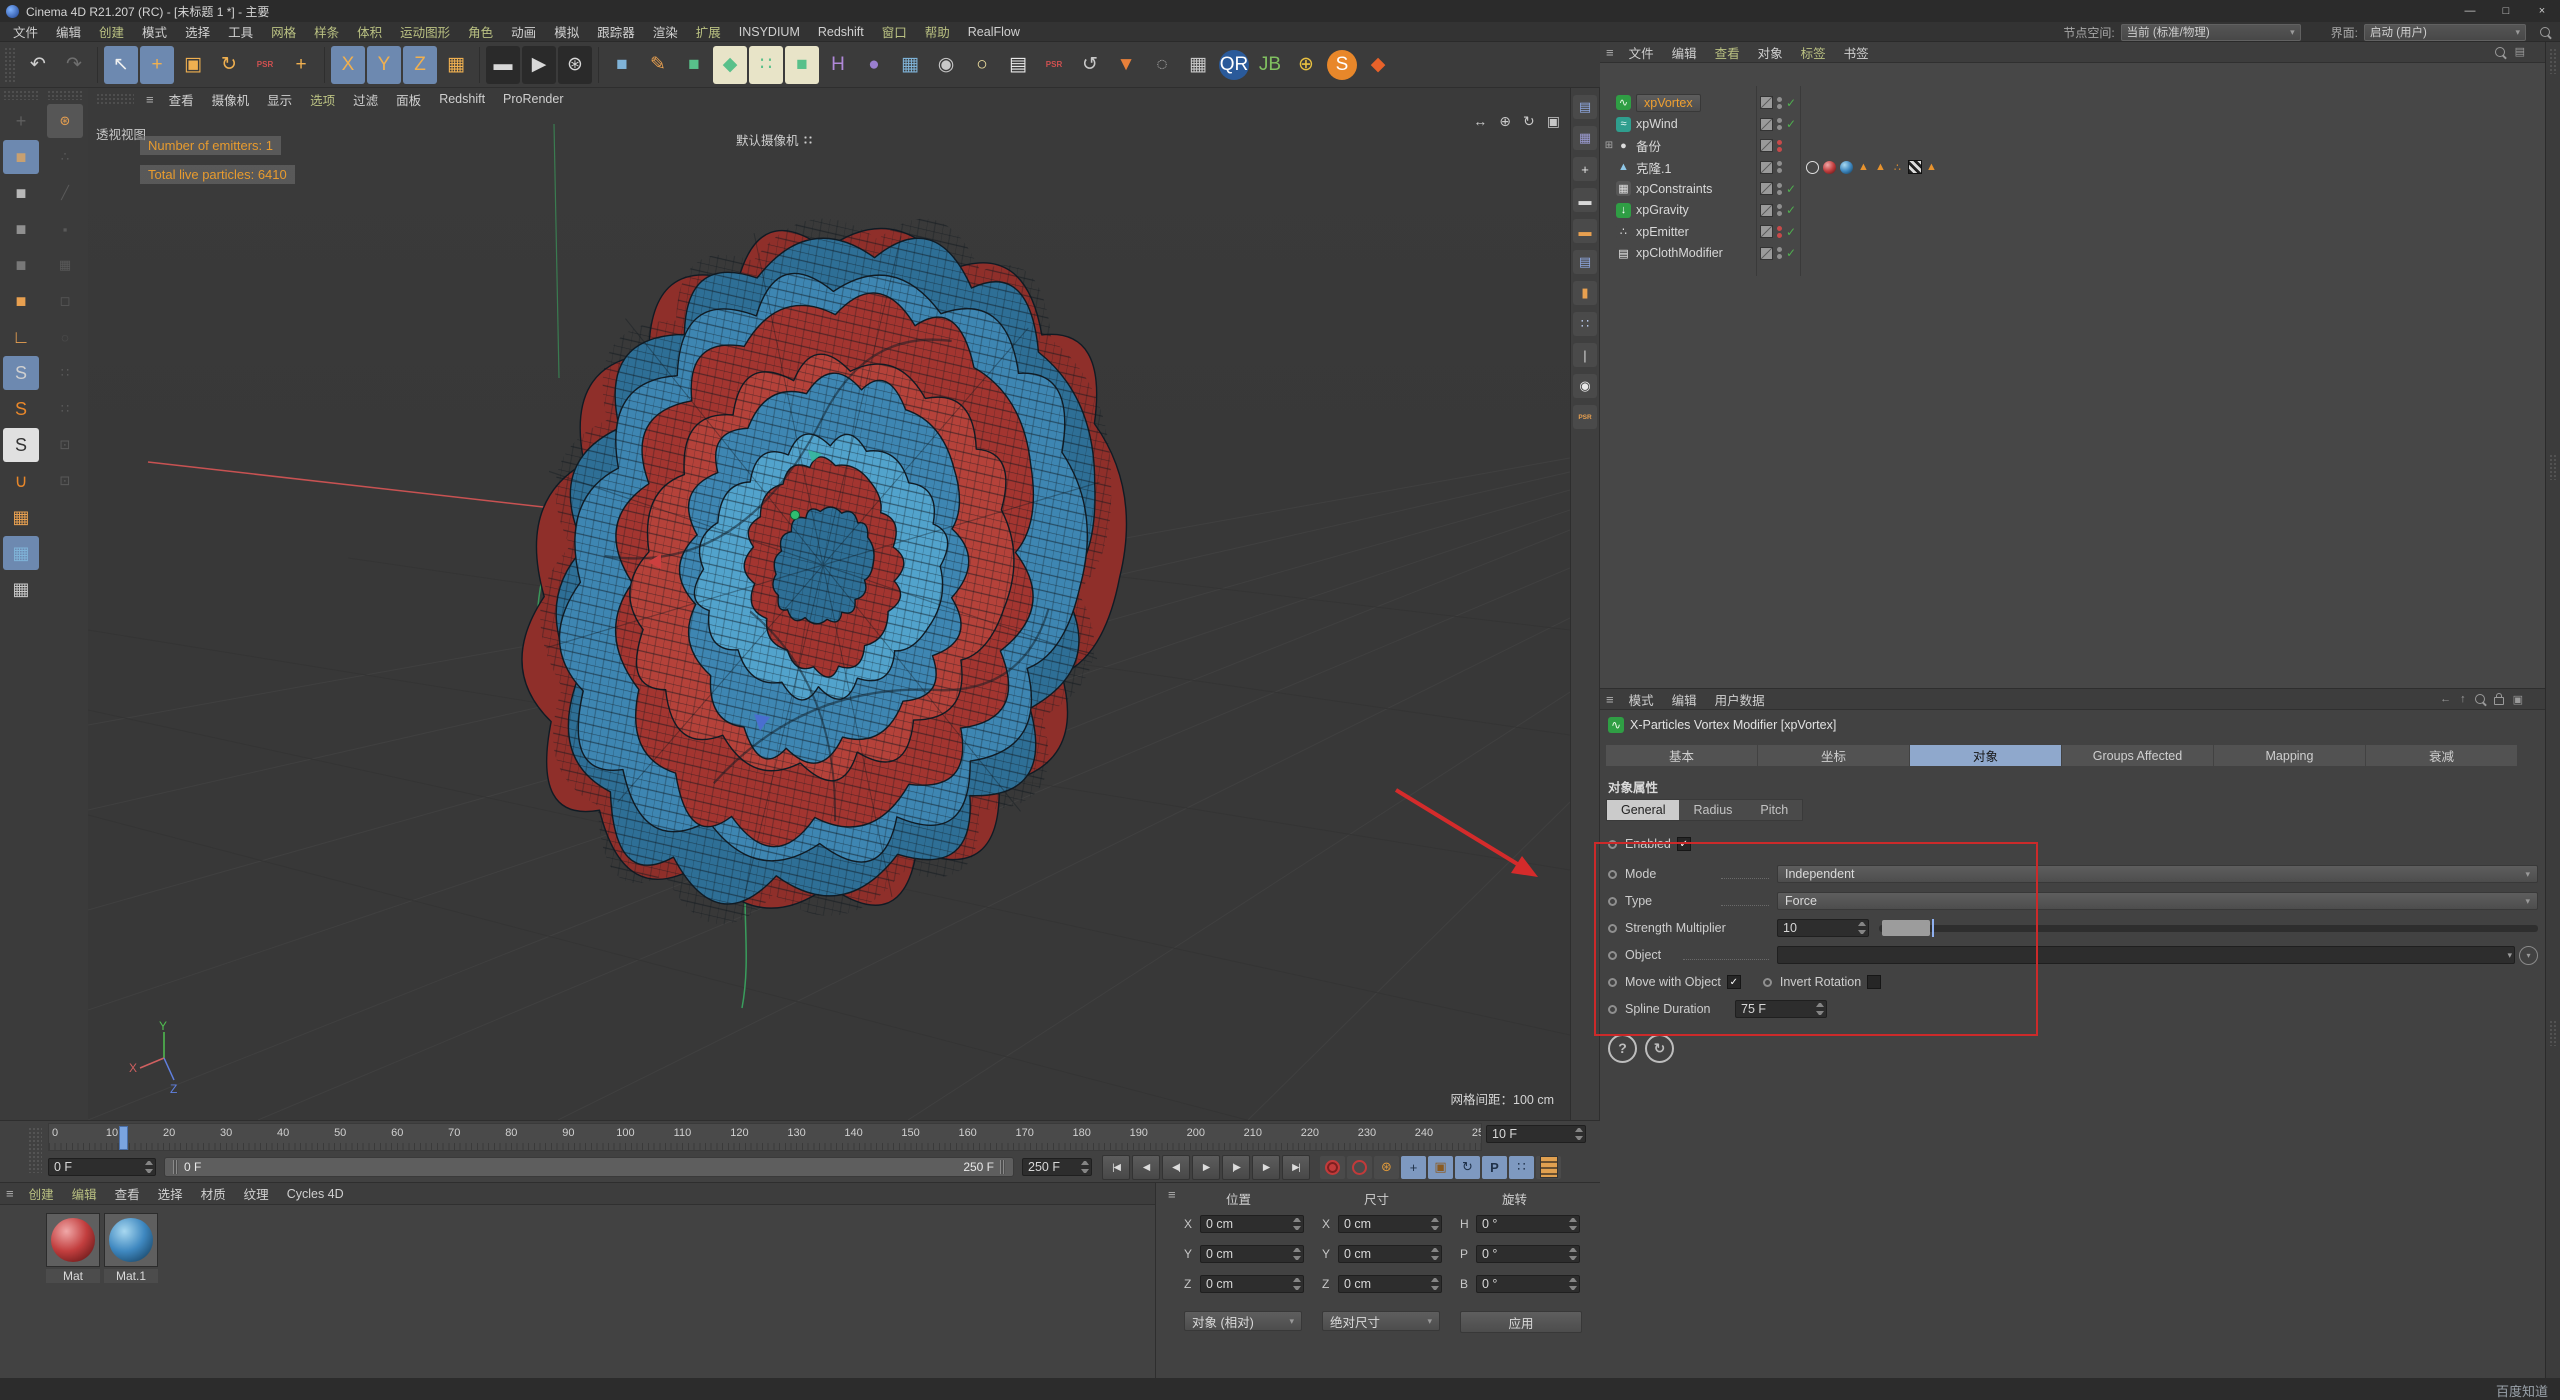 The height and width of the screenshot is (1400, 2560). I want to click on xp-camera-icon: ◉, so click(1585, 386).